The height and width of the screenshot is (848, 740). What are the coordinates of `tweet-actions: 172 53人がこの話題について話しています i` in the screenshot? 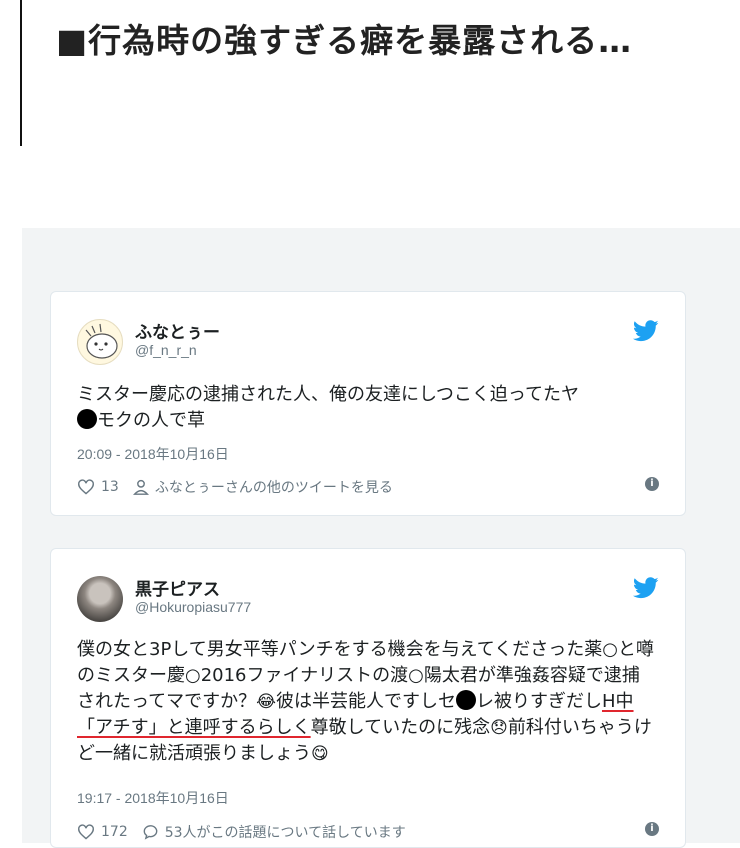 It's located at (368, 832).